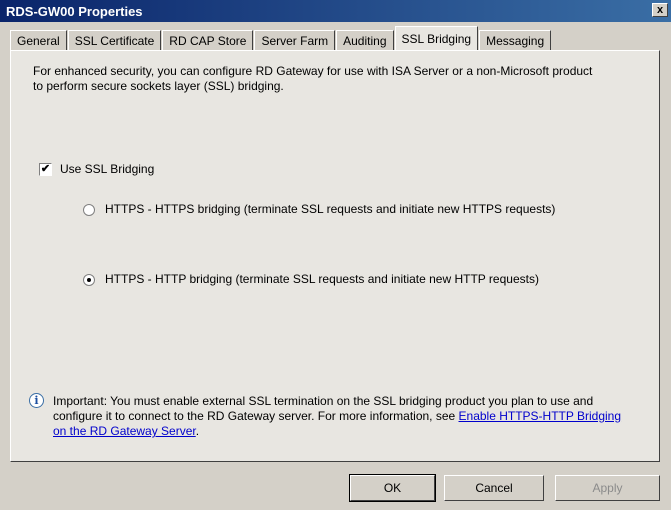 The width and height of the screenshot is (671, 510). I want to click on use-ssl-bridging-row: ✔ Use SSL Bridging, so click(96, 169).